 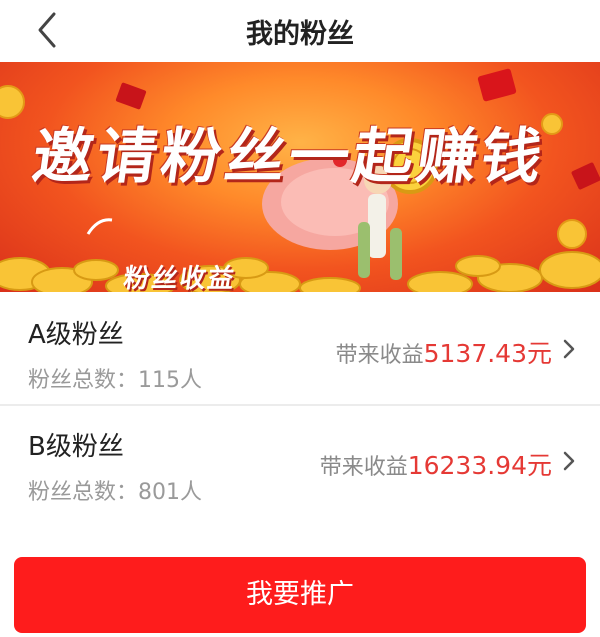 I want to click on promote-button: 我要推广, so click(x=300, y=595).